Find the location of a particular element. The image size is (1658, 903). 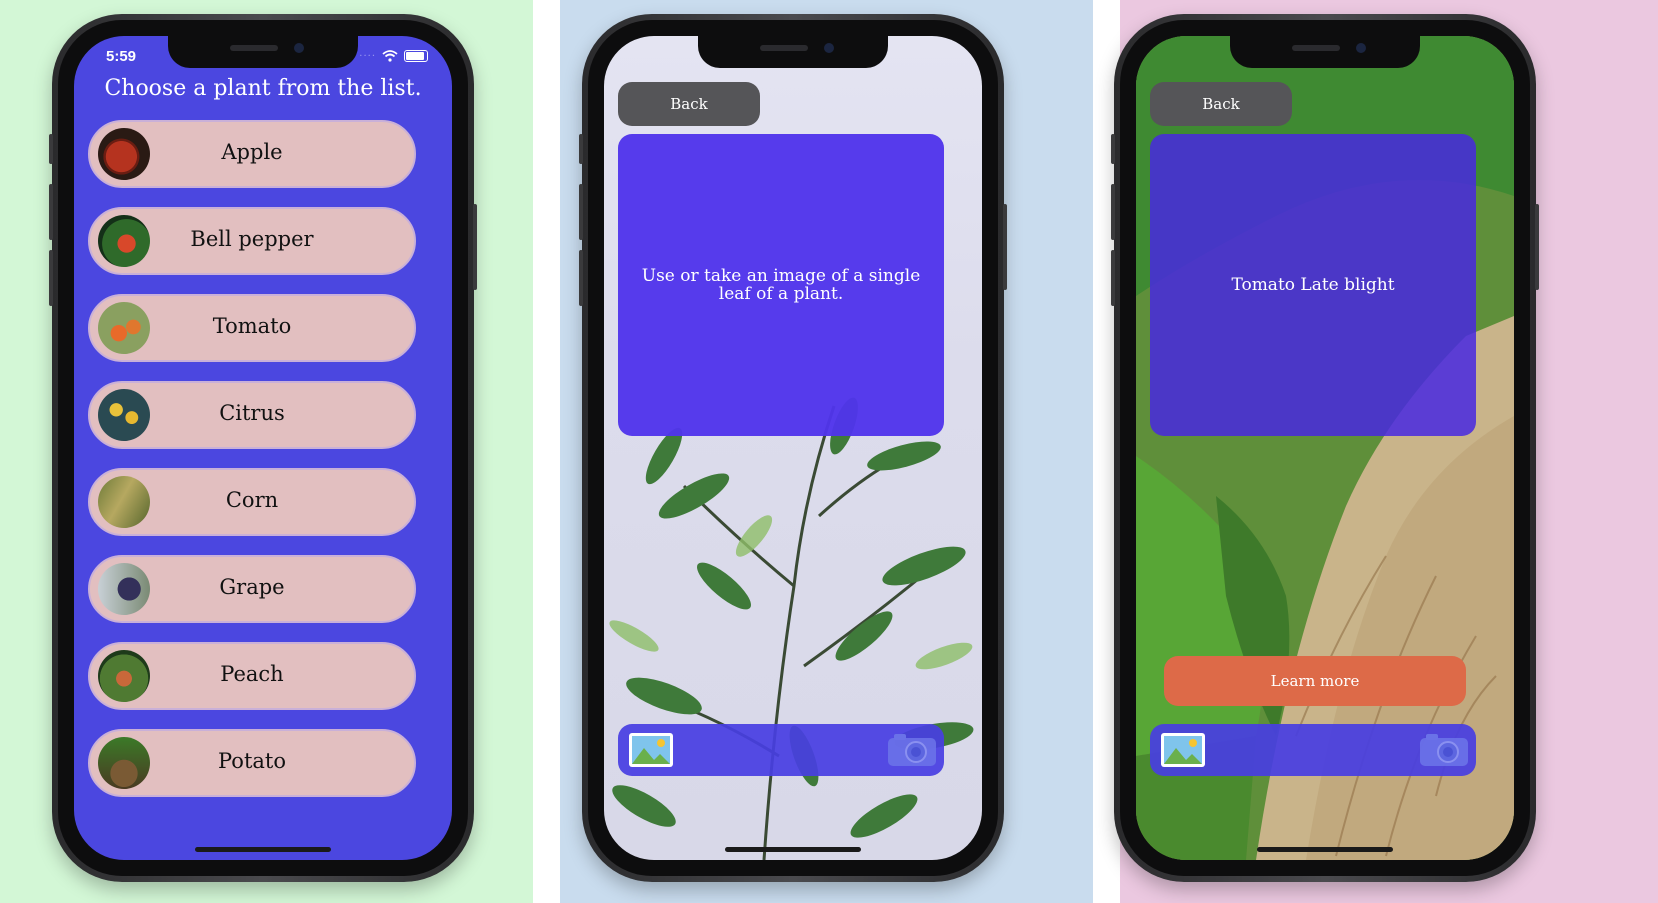

plant-item-potato: Potato is located at coordinates (252, 763).